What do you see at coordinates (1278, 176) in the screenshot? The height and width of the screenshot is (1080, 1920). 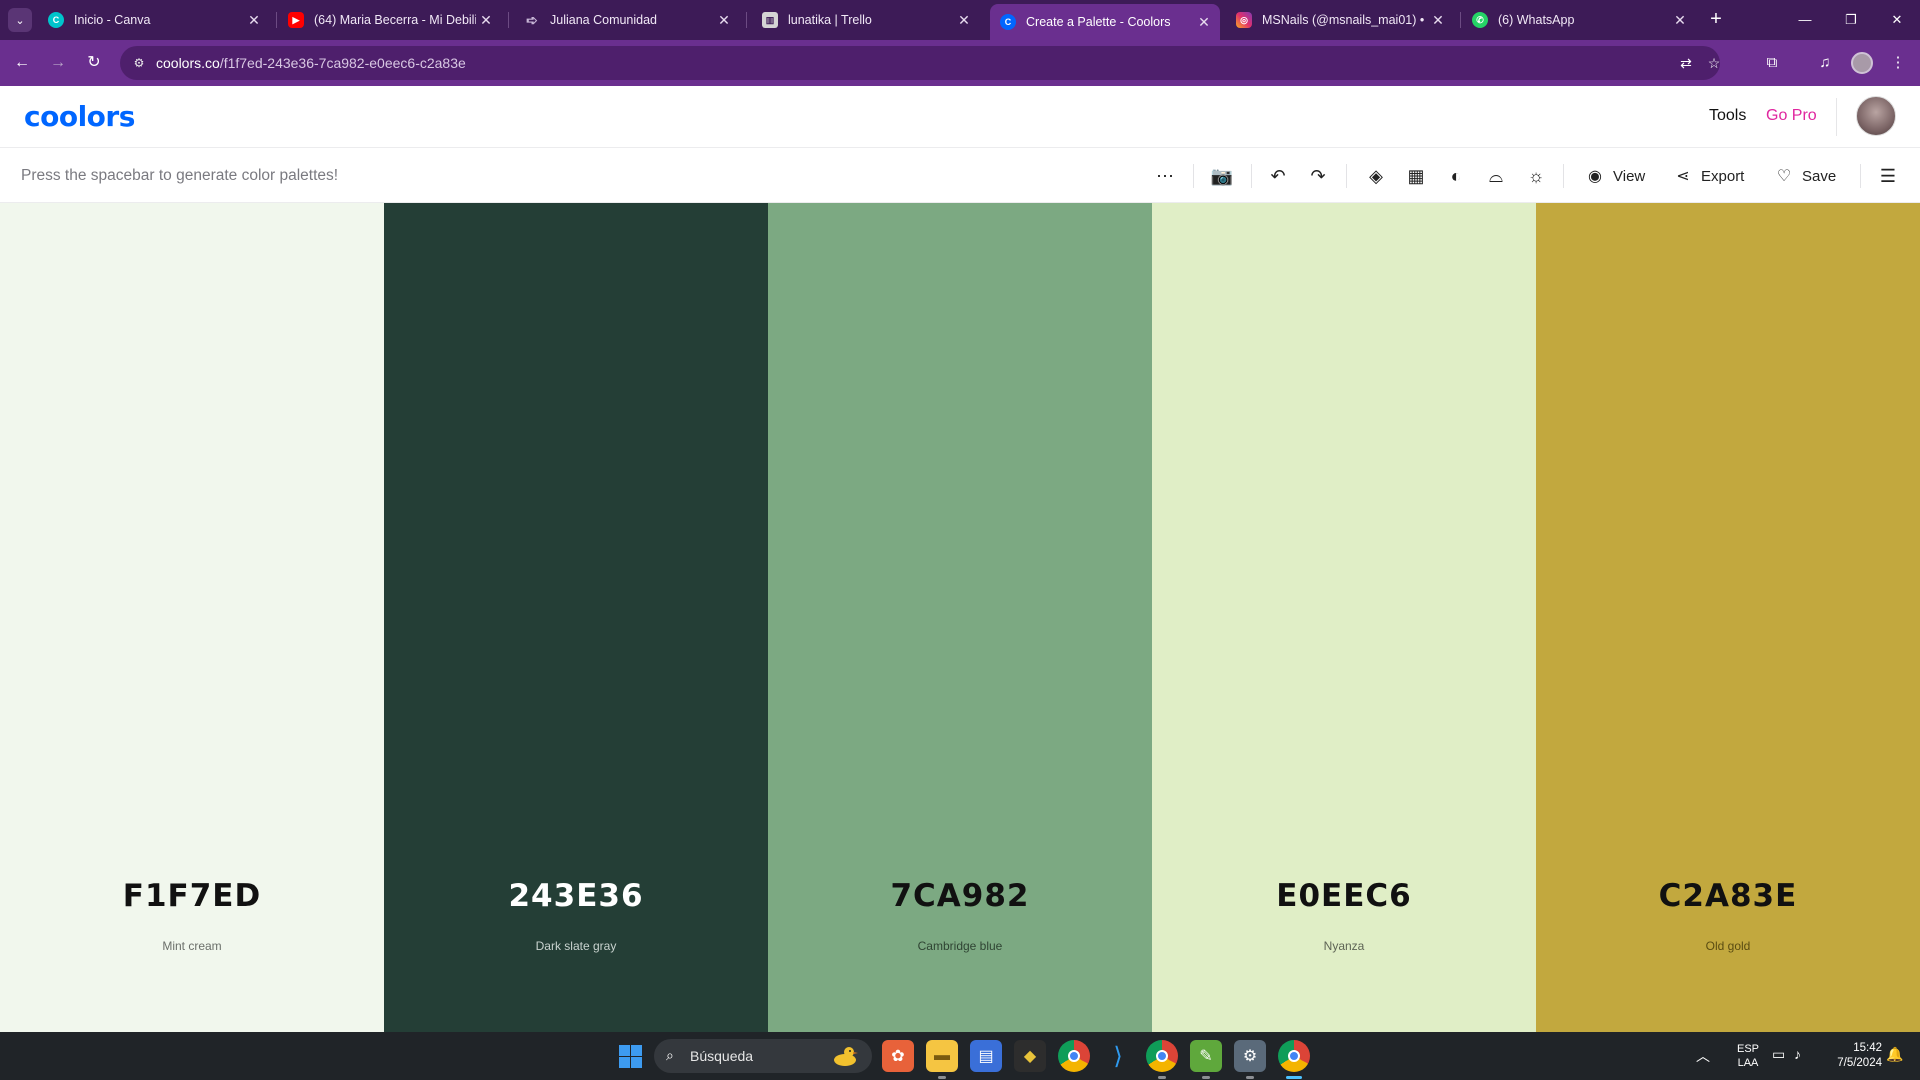 I see `undo-icon: ↶` at bounding box center [1278, 176].